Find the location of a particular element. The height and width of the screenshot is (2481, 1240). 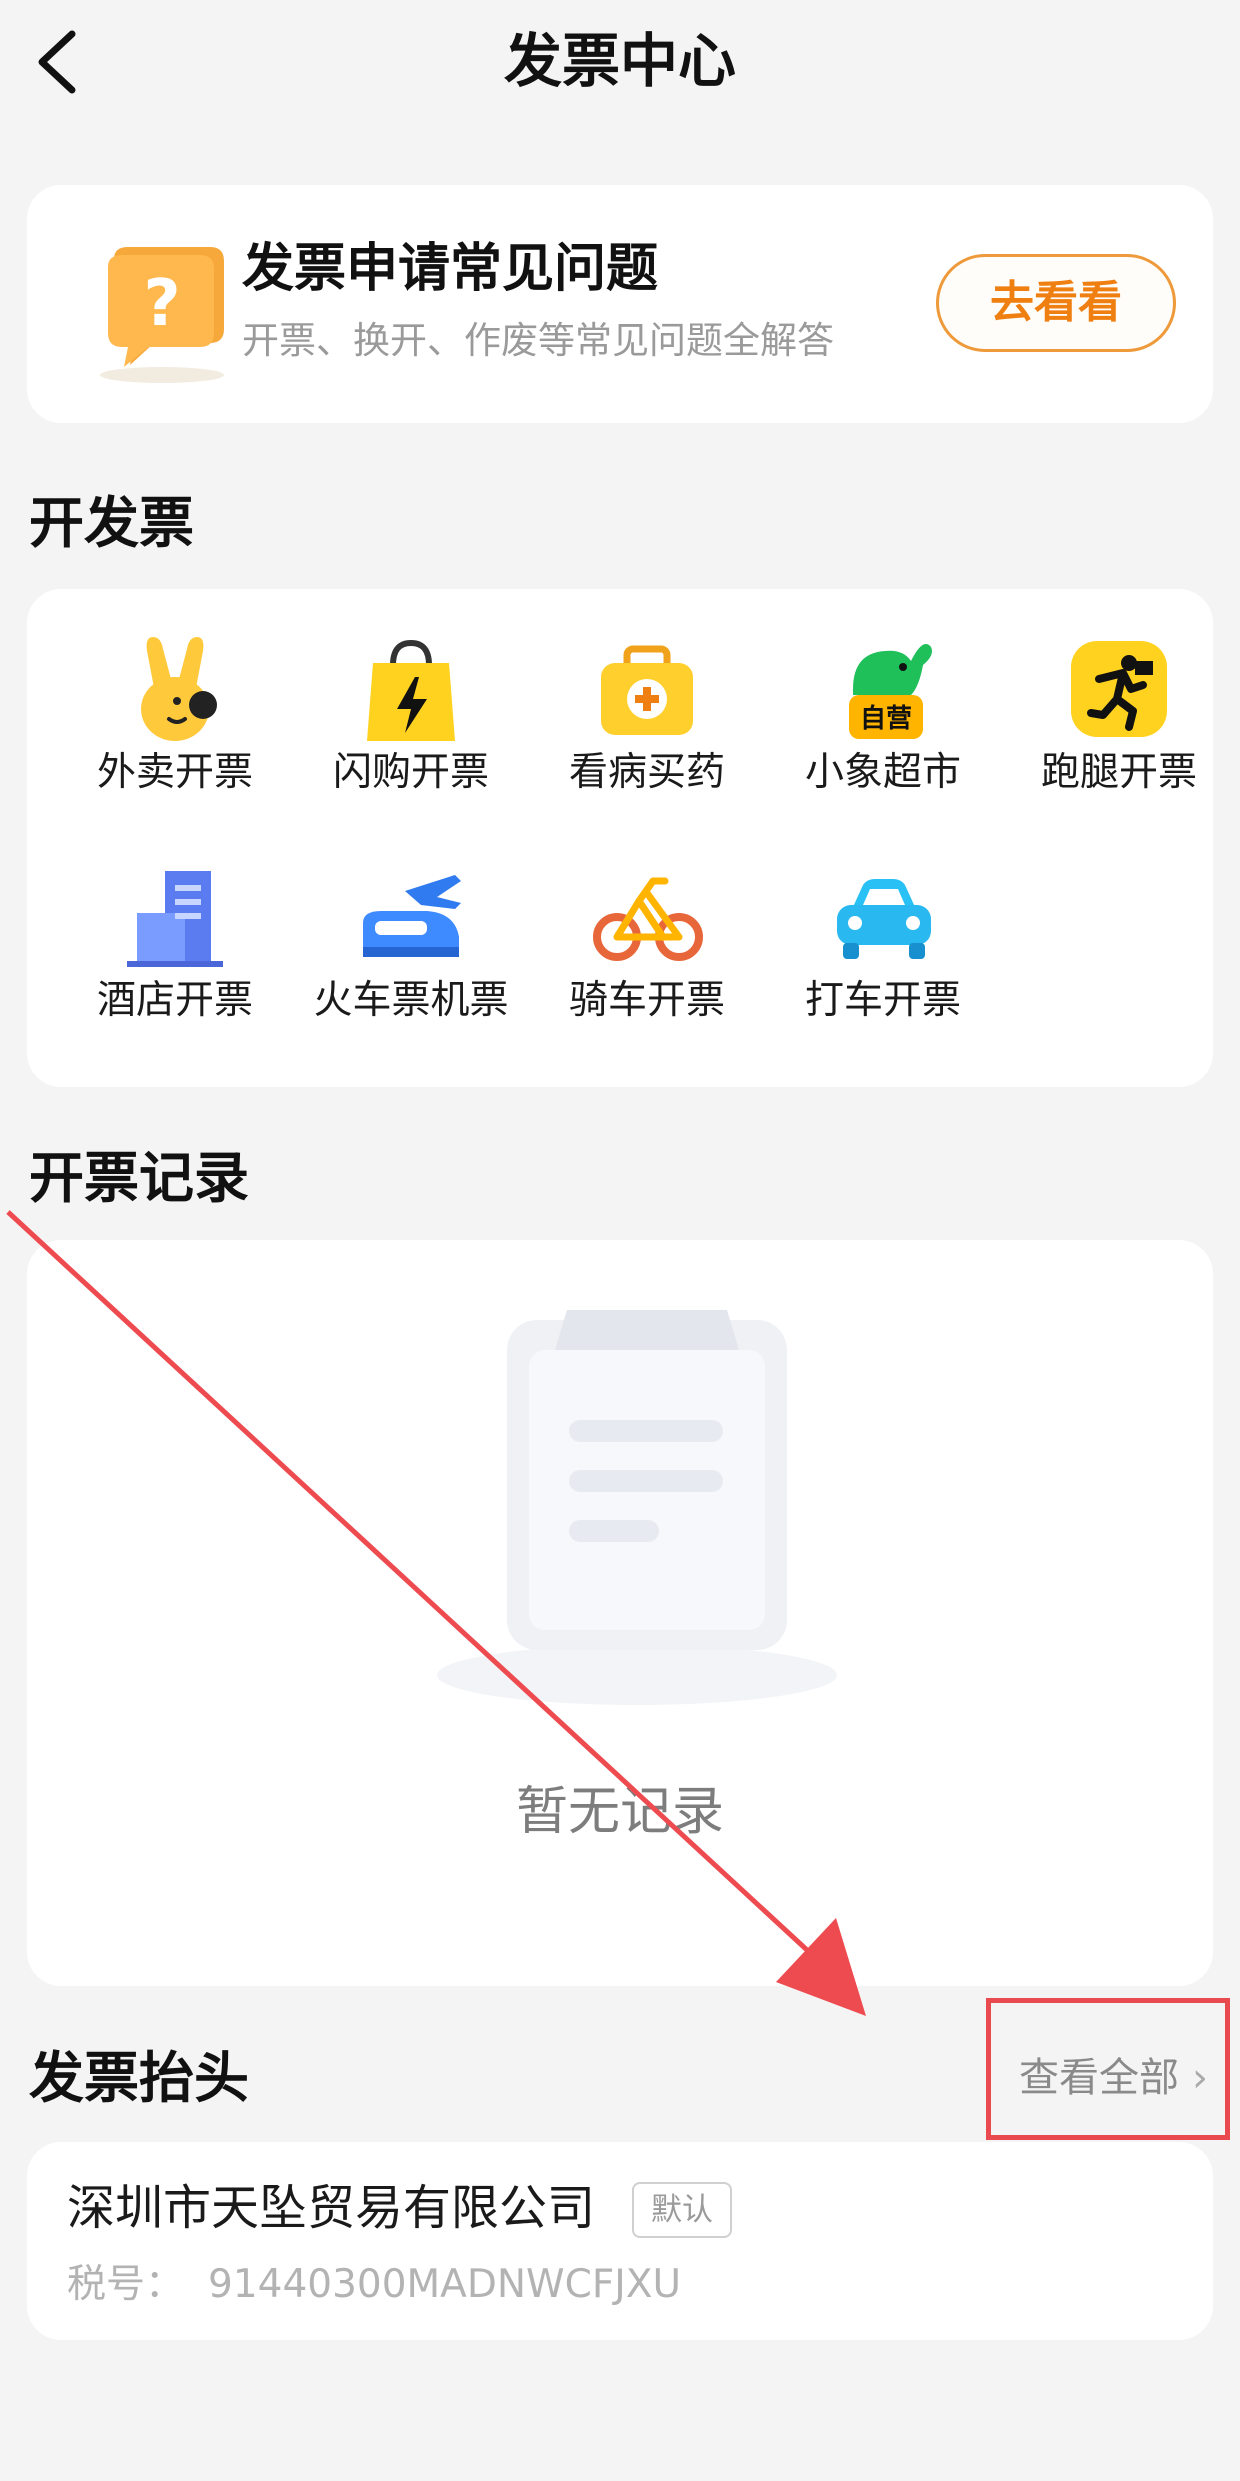

service-label: 火车票机票 is located at coordinates (411, 1000).